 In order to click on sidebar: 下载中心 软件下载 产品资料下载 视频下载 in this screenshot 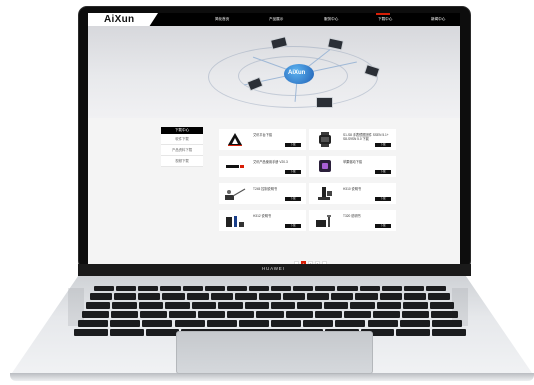, I will do `click(182, 147)`.